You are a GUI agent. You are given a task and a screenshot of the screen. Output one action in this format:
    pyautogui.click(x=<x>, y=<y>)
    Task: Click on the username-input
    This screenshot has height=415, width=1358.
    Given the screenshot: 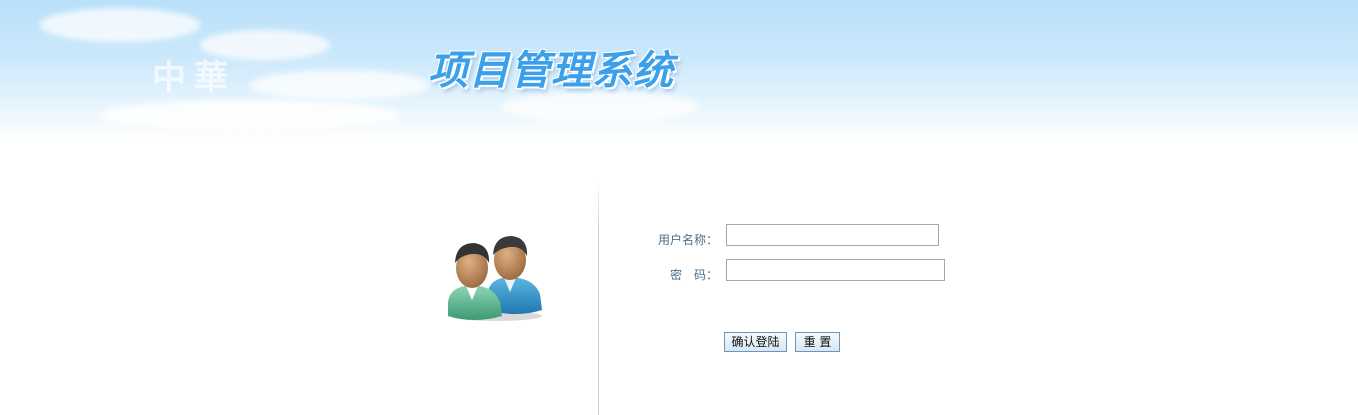 What is the action you would take?
    pyautogui.click(x=832, y=235)
    